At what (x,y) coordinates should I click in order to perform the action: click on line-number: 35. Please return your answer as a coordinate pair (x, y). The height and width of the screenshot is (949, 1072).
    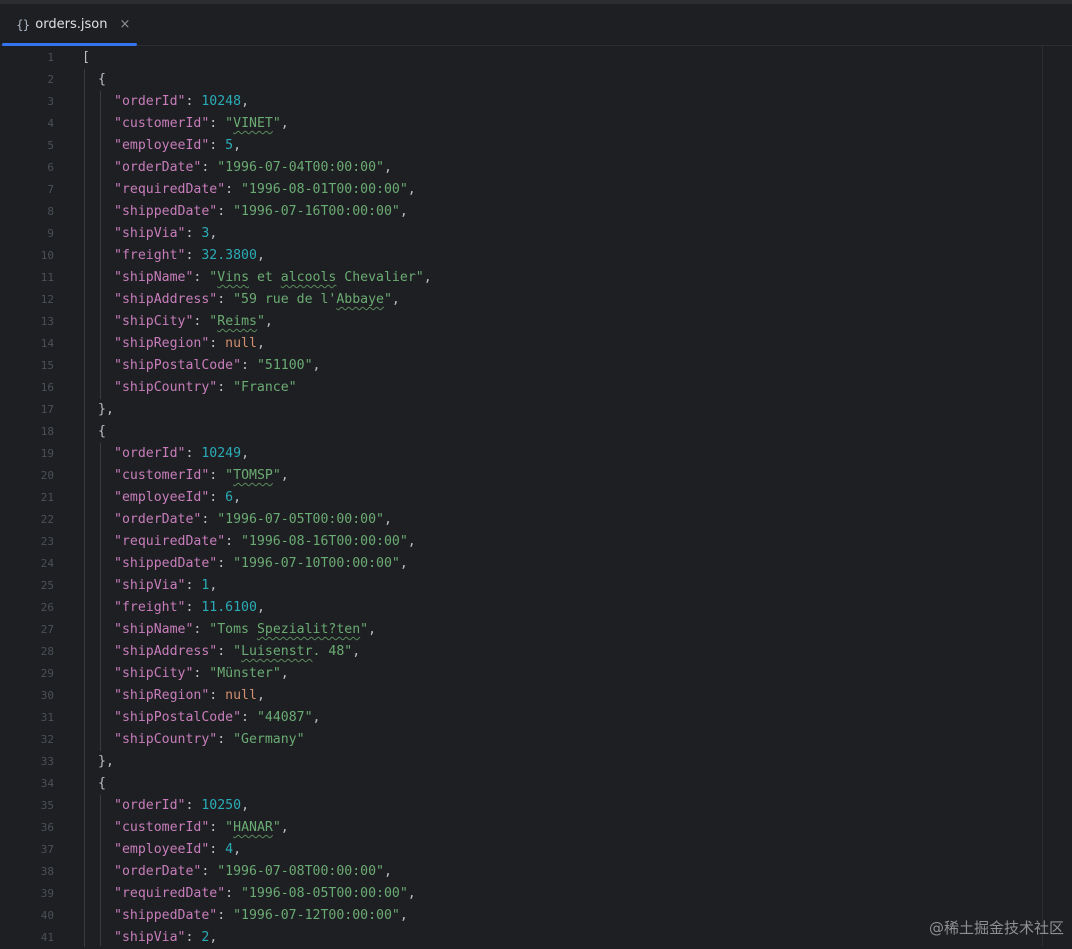
    Looking at the image, I should click on (47, 805).